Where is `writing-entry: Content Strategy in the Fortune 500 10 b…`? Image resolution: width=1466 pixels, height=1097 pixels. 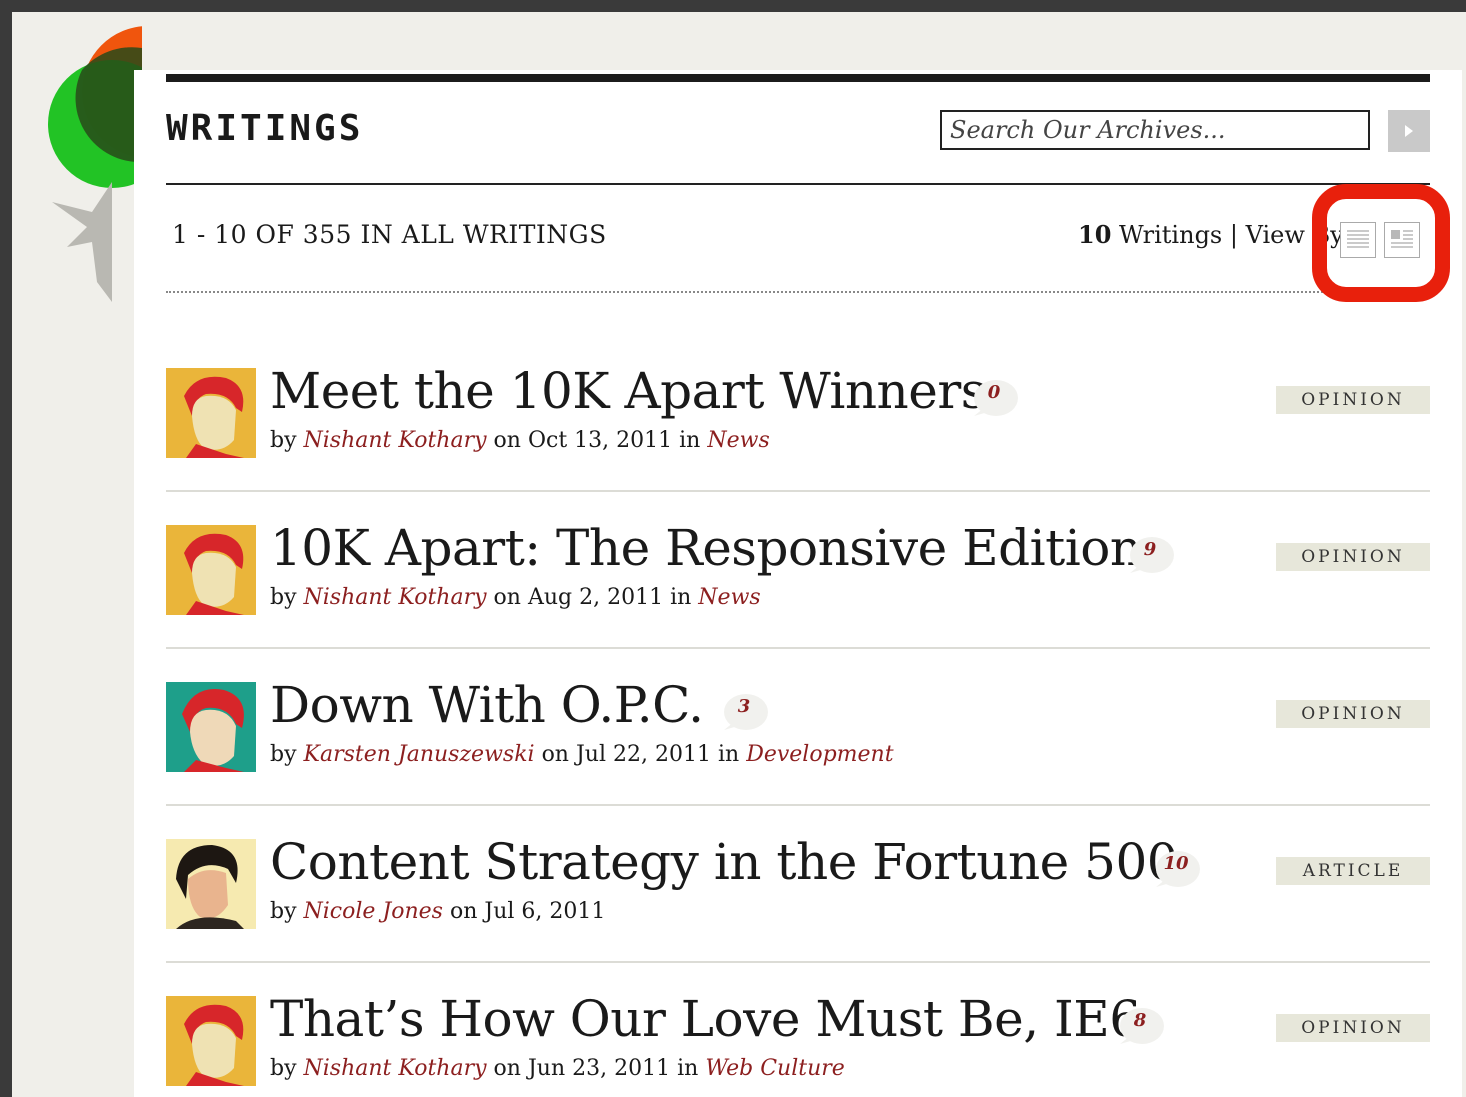
writing-entry: Content Strategy in the Fortune 500 10 b… is located at coordinates (798, 881).